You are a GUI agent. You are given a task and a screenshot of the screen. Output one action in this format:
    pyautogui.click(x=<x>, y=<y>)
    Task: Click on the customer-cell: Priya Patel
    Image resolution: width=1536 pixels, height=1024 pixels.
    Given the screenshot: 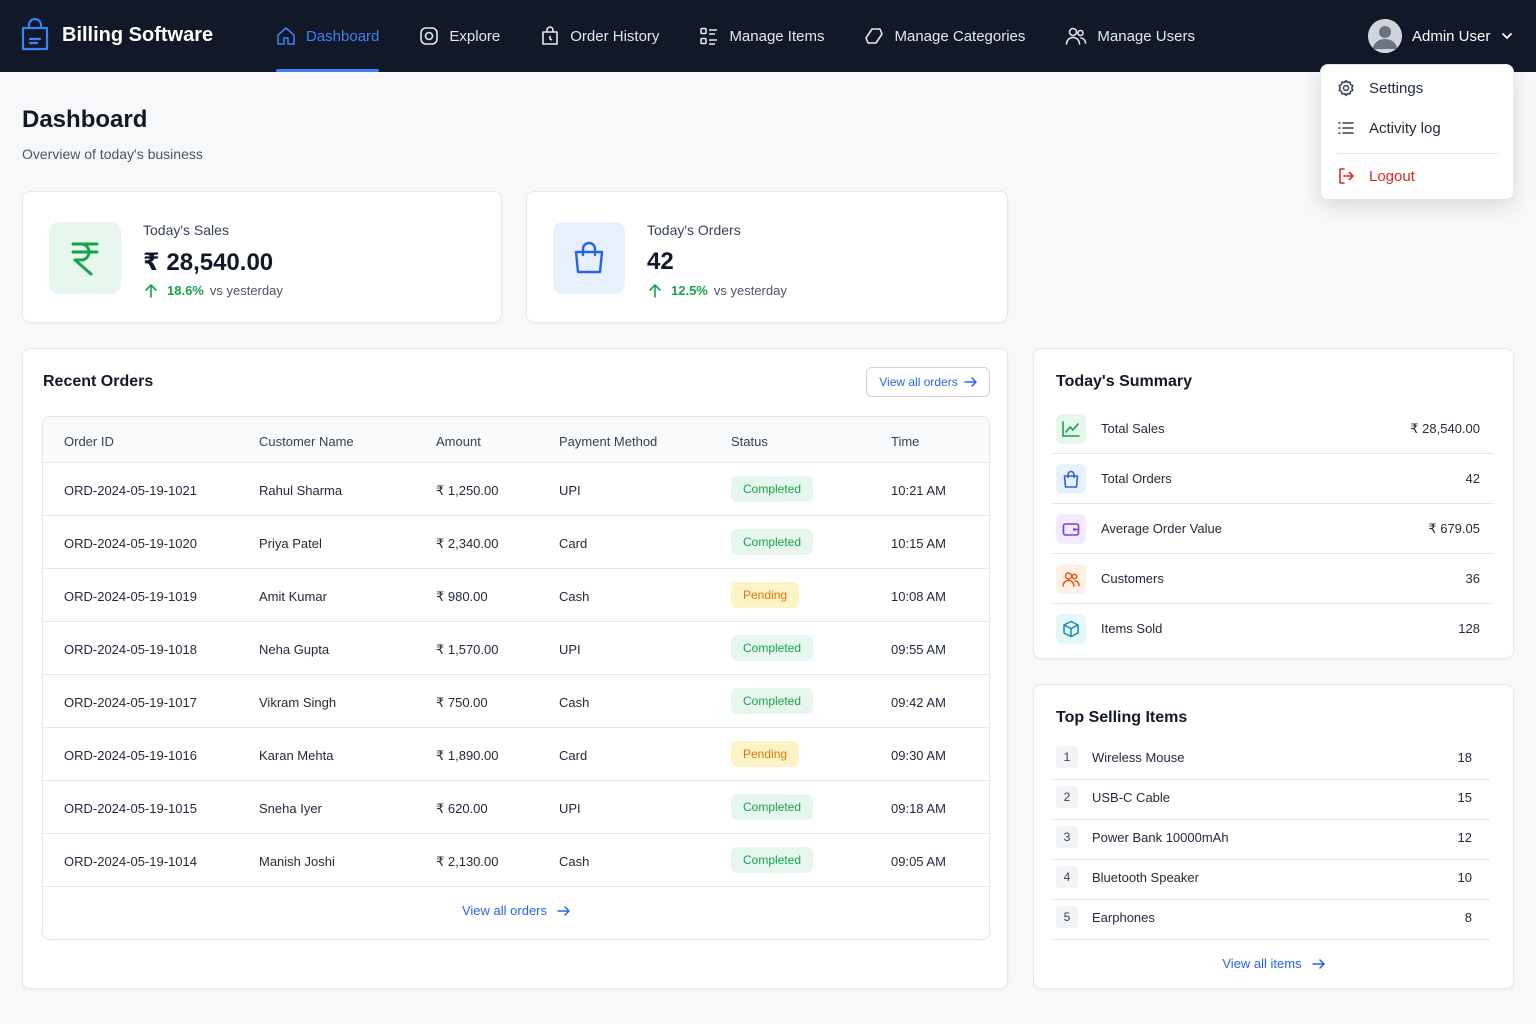 What is the action you would take?
    pyautogui.click(x=290, y=543)
    